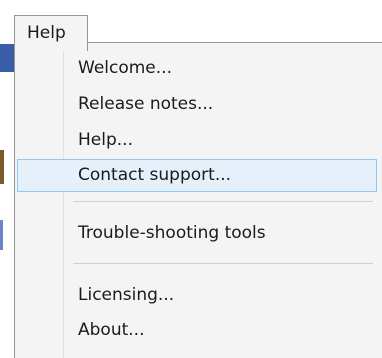 This screenshot has height=358, width=382. What do you see at coordinates (197, 233) in the screenshot?
I see `menu-item-trouble-shooting-tools: Trouble-shooting tools` at bounding box center [197, 233].